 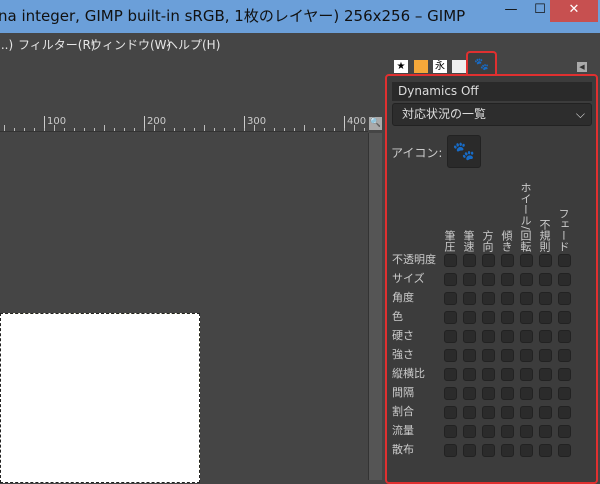 I want to click on menu-windows: ウィンドウ(W), so click(x=130, y=45).